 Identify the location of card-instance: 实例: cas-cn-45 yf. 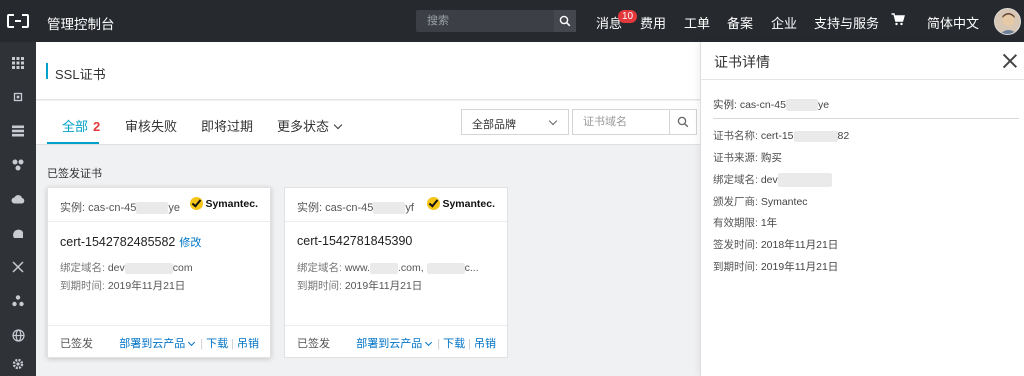
(355, 207).